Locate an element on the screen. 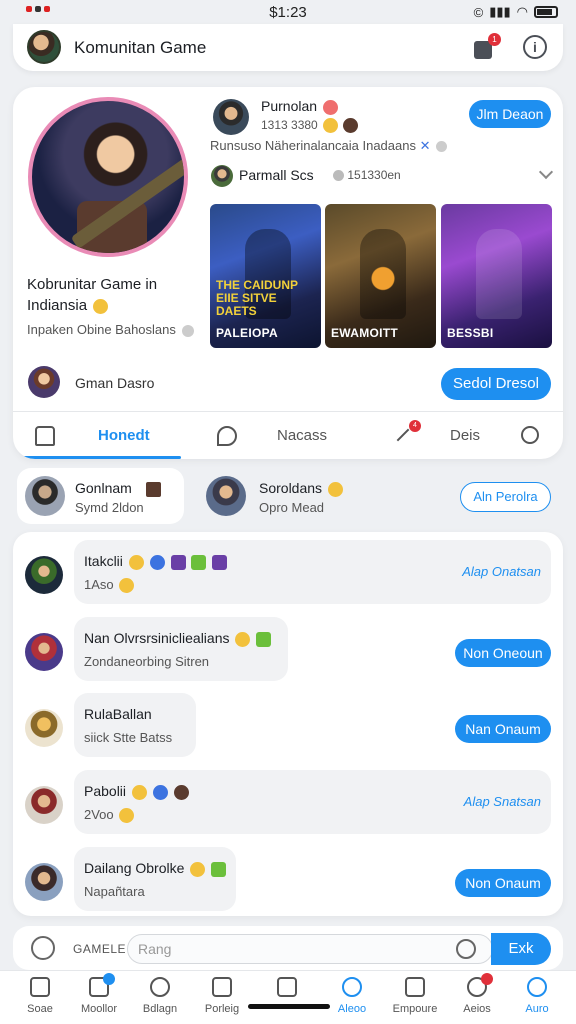 The image size is (576, 1024). game-tile-headline: THE CAIDUNP EIIE SITVE DAETS is located at coordinates (257, 298).